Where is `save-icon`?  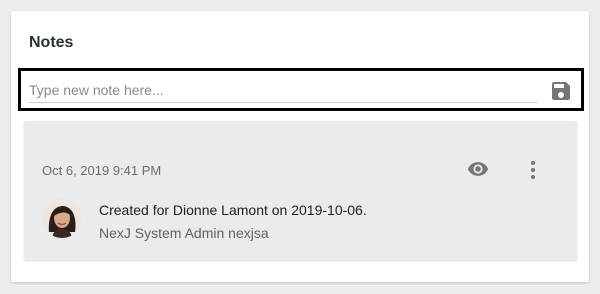
save-icon is located at coordinates (561, 91).